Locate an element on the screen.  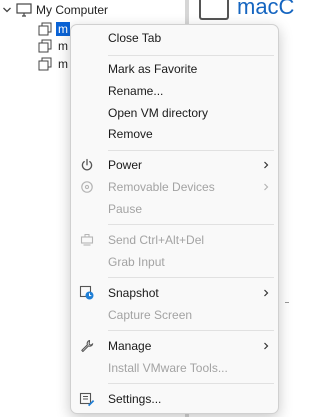
tree-root-my-computer: My Computer is located at coordinates (55, 10).